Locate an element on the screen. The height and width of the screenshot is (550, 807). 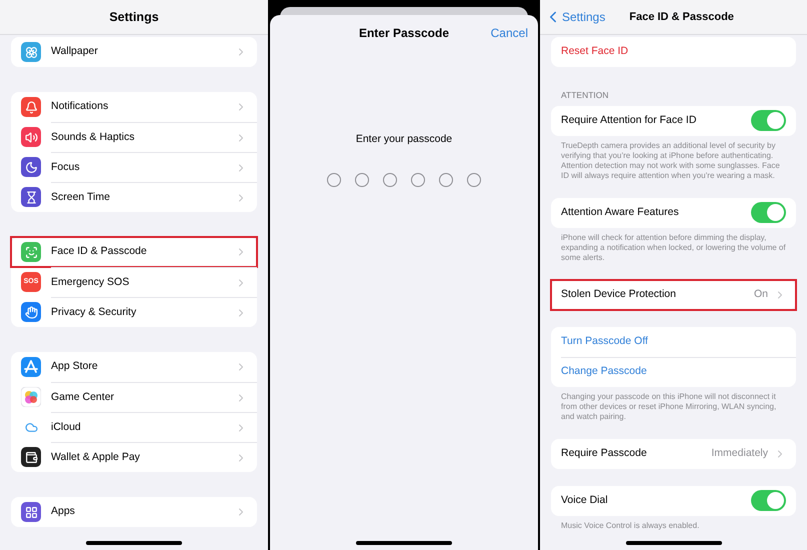
row-label: Focus is located at coordinates (66, 167).